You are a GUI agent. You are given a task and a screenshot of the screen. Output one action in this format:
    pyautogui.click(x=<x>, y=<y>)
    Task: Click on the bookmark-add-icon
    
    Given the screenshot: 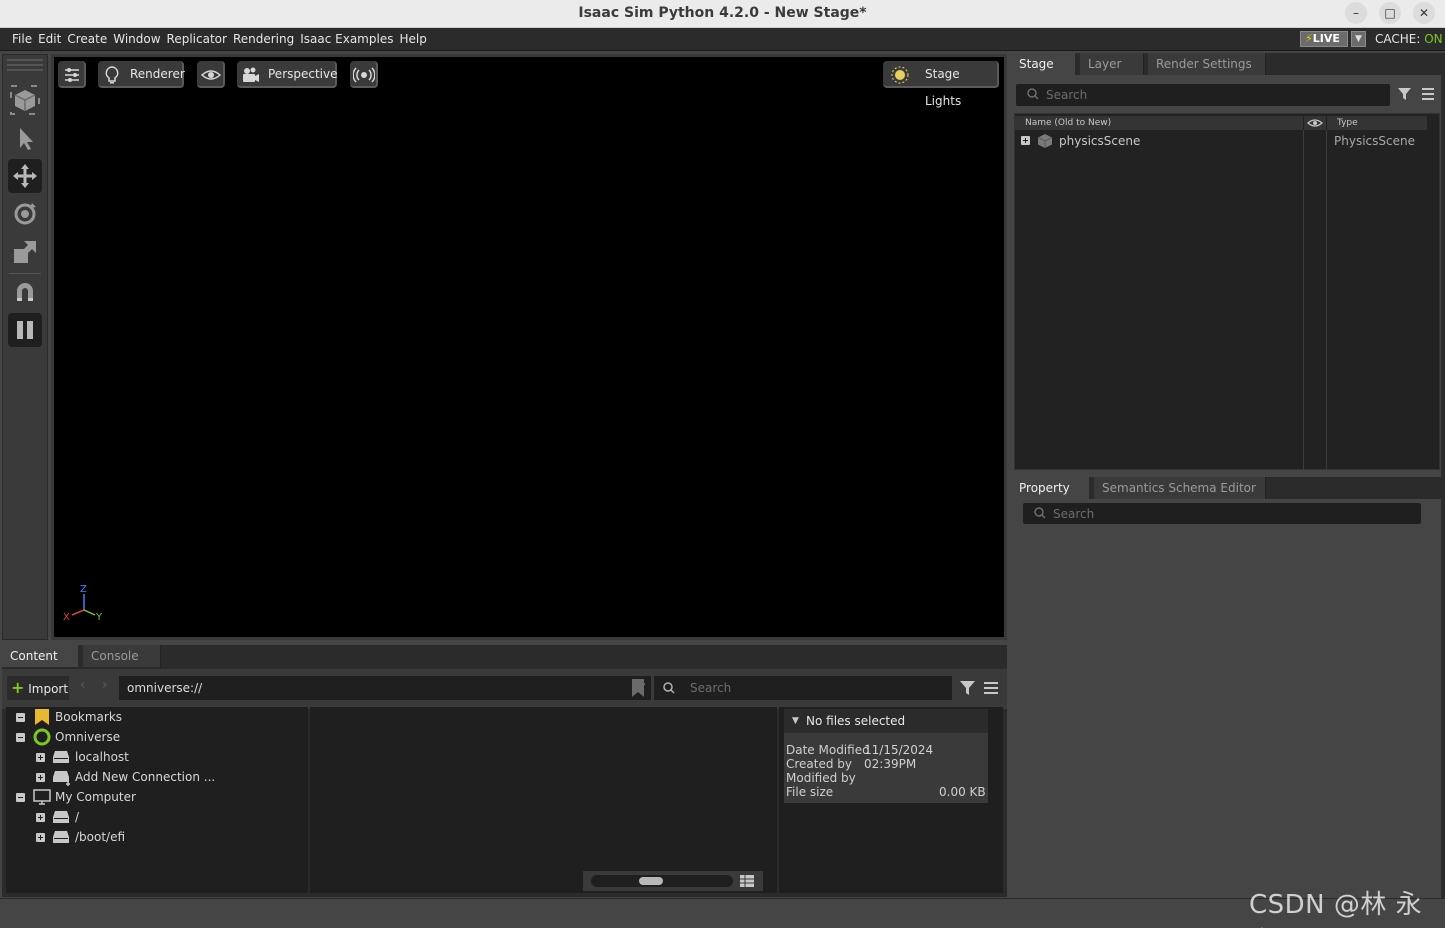 What is the action you would take?
    pyautogui.click(x=638, y=688)
    